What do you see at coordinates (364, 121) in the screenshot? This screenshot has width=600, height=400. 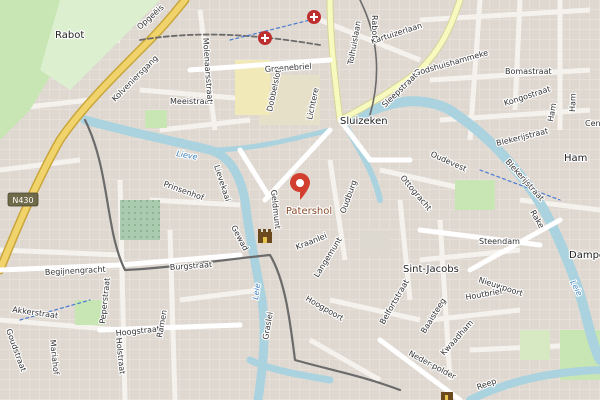 I see `district-label-sluizeken: Sluizeken` at bounding box center [364, 121].